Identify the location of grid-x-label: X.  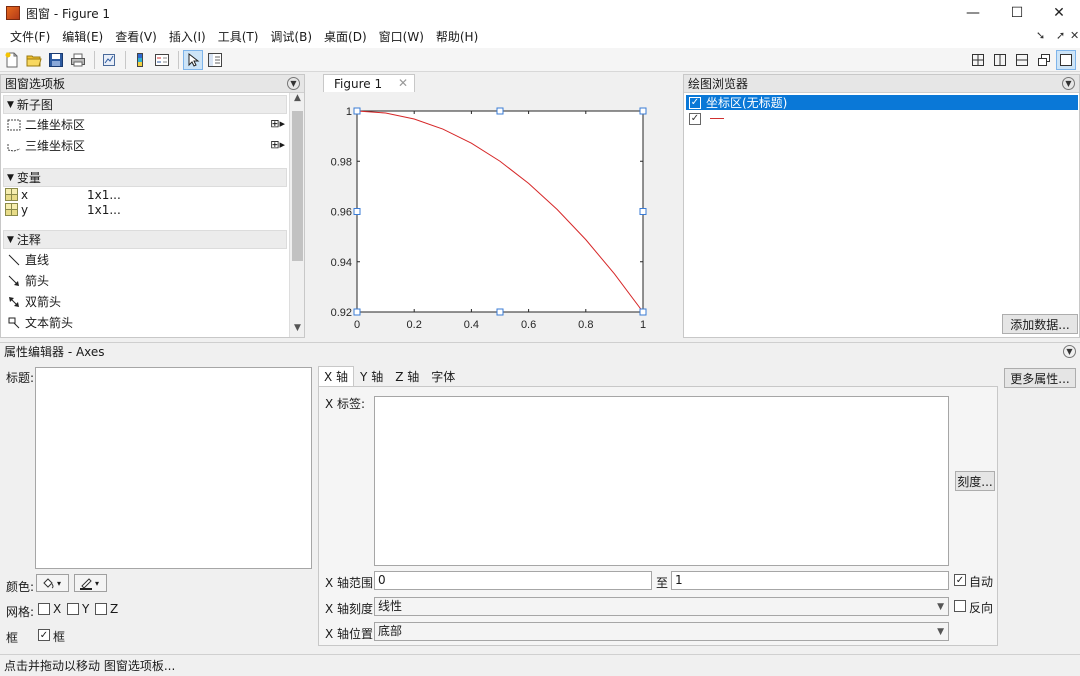
(57, 609).